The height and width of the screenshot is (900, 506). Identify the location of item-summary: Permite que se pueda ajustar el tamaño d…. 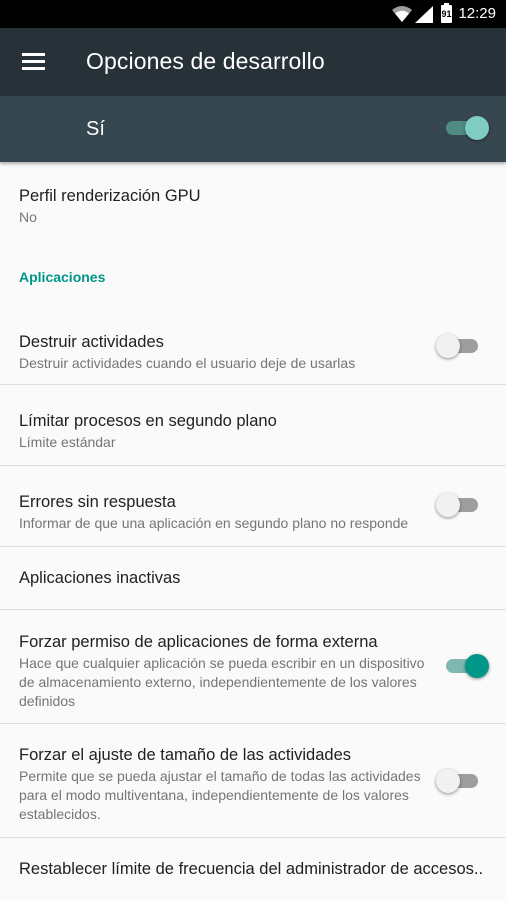
(220, 795).